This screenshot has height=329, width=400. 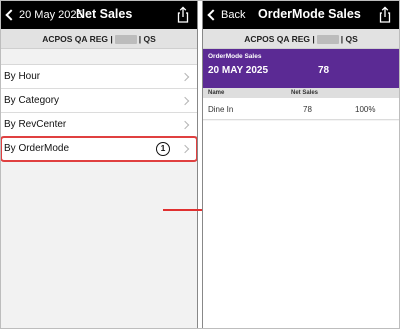 I want to click on back-button: Back, so click(x=225, y=15).